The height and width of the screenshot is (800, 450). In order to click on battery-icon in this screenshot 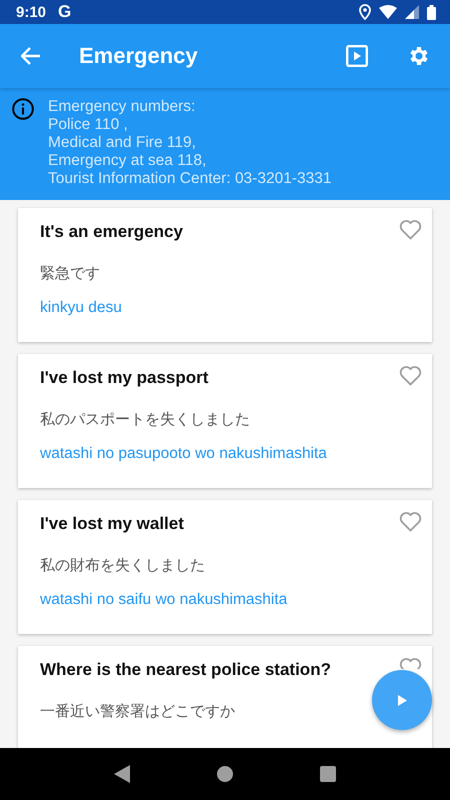, I will do `click(431, 12)`.